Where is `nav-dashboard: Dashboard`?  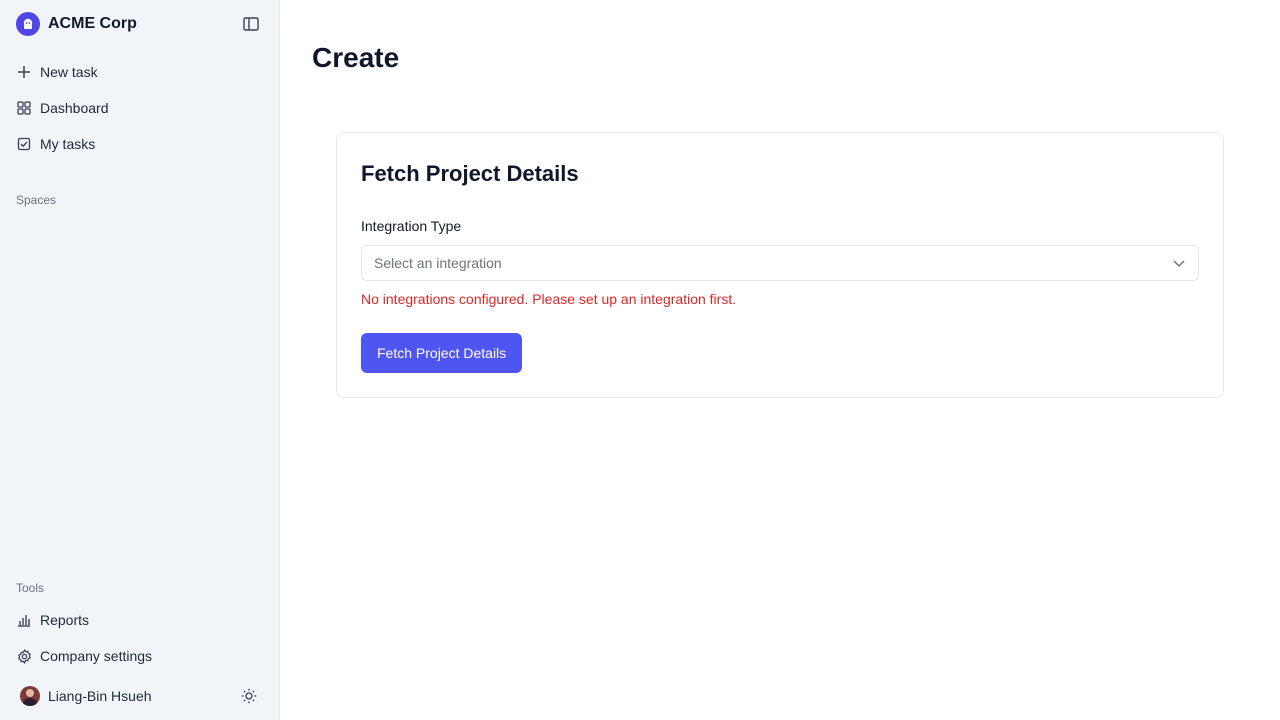 nav-dashboard: Dashboard is located at coordinates (62, 108).